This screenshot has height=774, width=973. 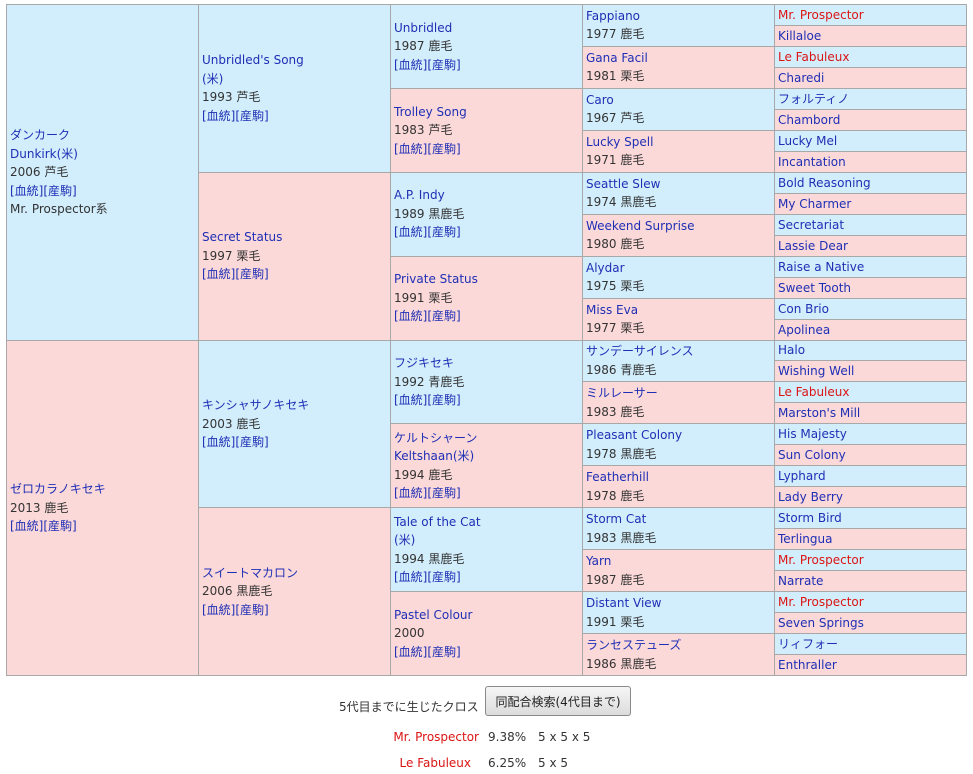 What do you see at coordinates (640, 226) in the screenshot?
I see `horse-name-link: Weekend Surprise` at bounding box center [640, 226].